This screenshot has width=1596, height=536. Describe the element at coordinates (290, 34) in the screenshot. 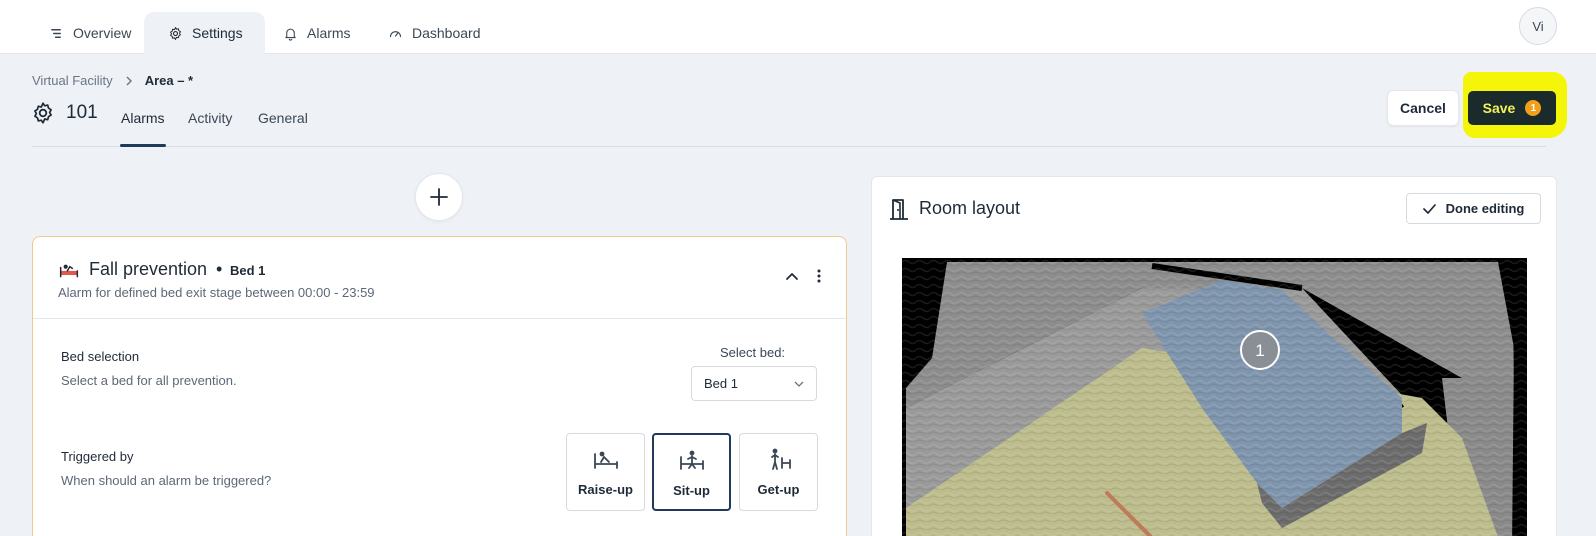

I see `bell-icon` at that location.